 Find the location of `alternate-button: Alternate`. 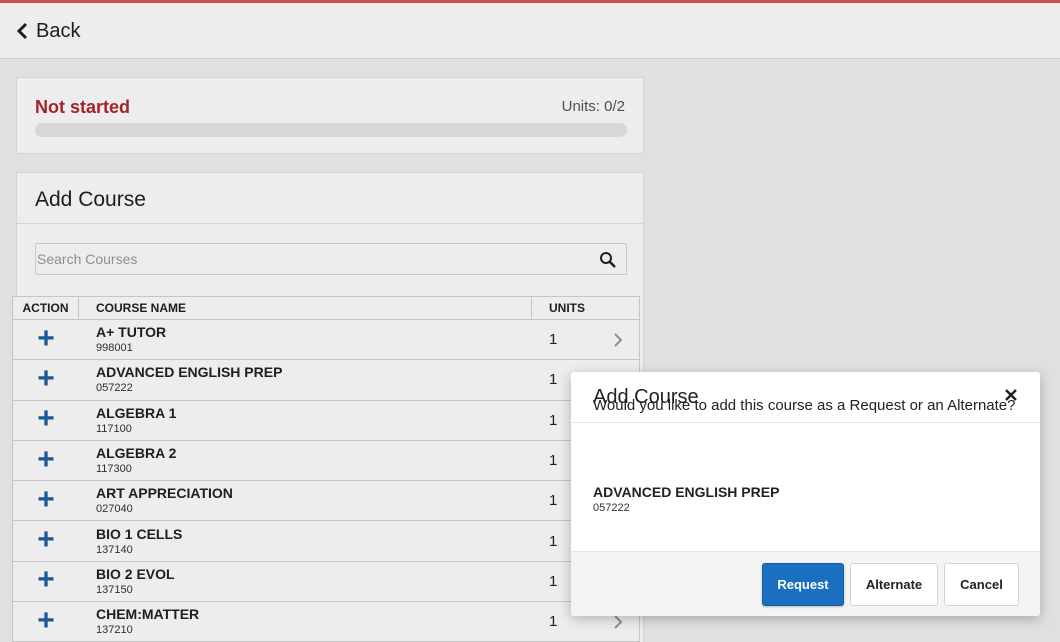

alternate-button: Alternate is located at coordinates (894, 584).